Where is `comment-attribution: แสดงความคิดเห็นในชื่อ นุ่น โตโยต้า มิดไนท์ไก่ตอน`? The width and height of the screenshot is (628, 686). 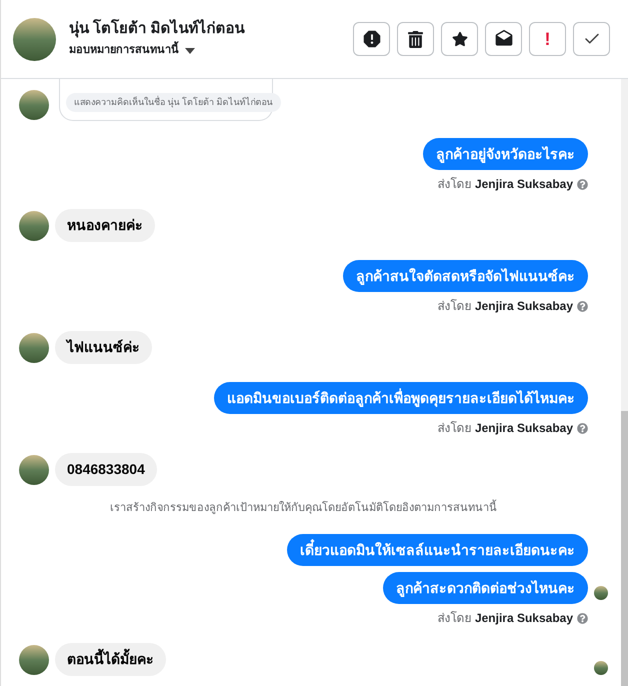 comment-attribution: แสดงความคิดเห็นในชื่อ นุ่น โตโยต้า มิดไนท์ไก่ตอน is located at coordinates (173, 102).